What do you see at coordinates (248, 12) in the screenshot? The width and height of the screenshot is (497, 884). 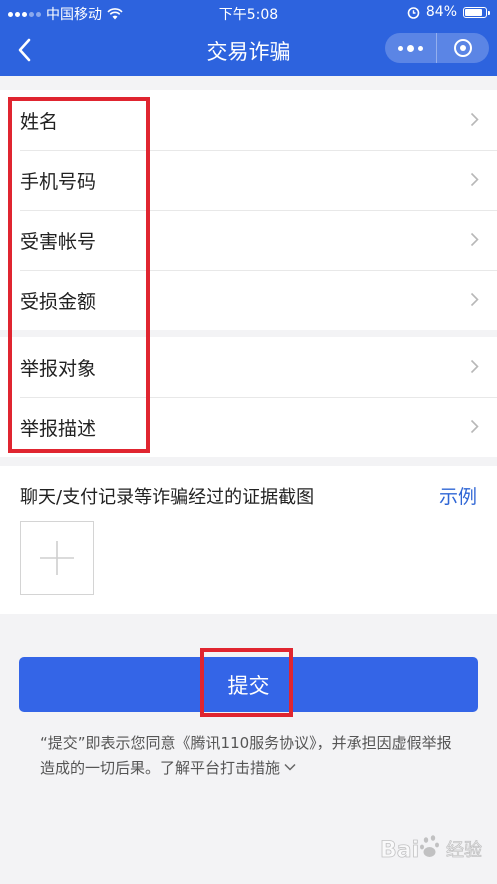 I see `status-bar: 中国移动 下午5:08 84%` at bounding box center [248, 12].